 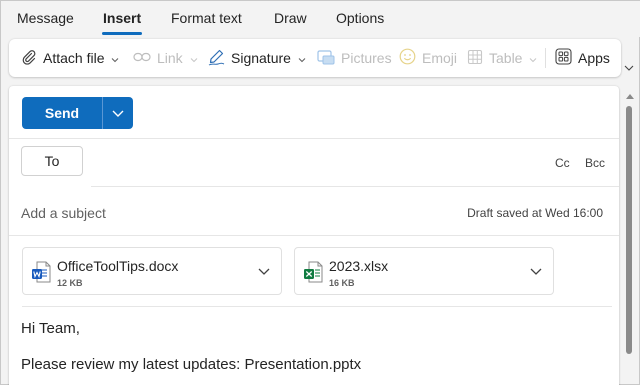 What do you see at coordinates (45, 18) in the screenshot?
I see `tab-message: Message` at bounding box center [45, 18].